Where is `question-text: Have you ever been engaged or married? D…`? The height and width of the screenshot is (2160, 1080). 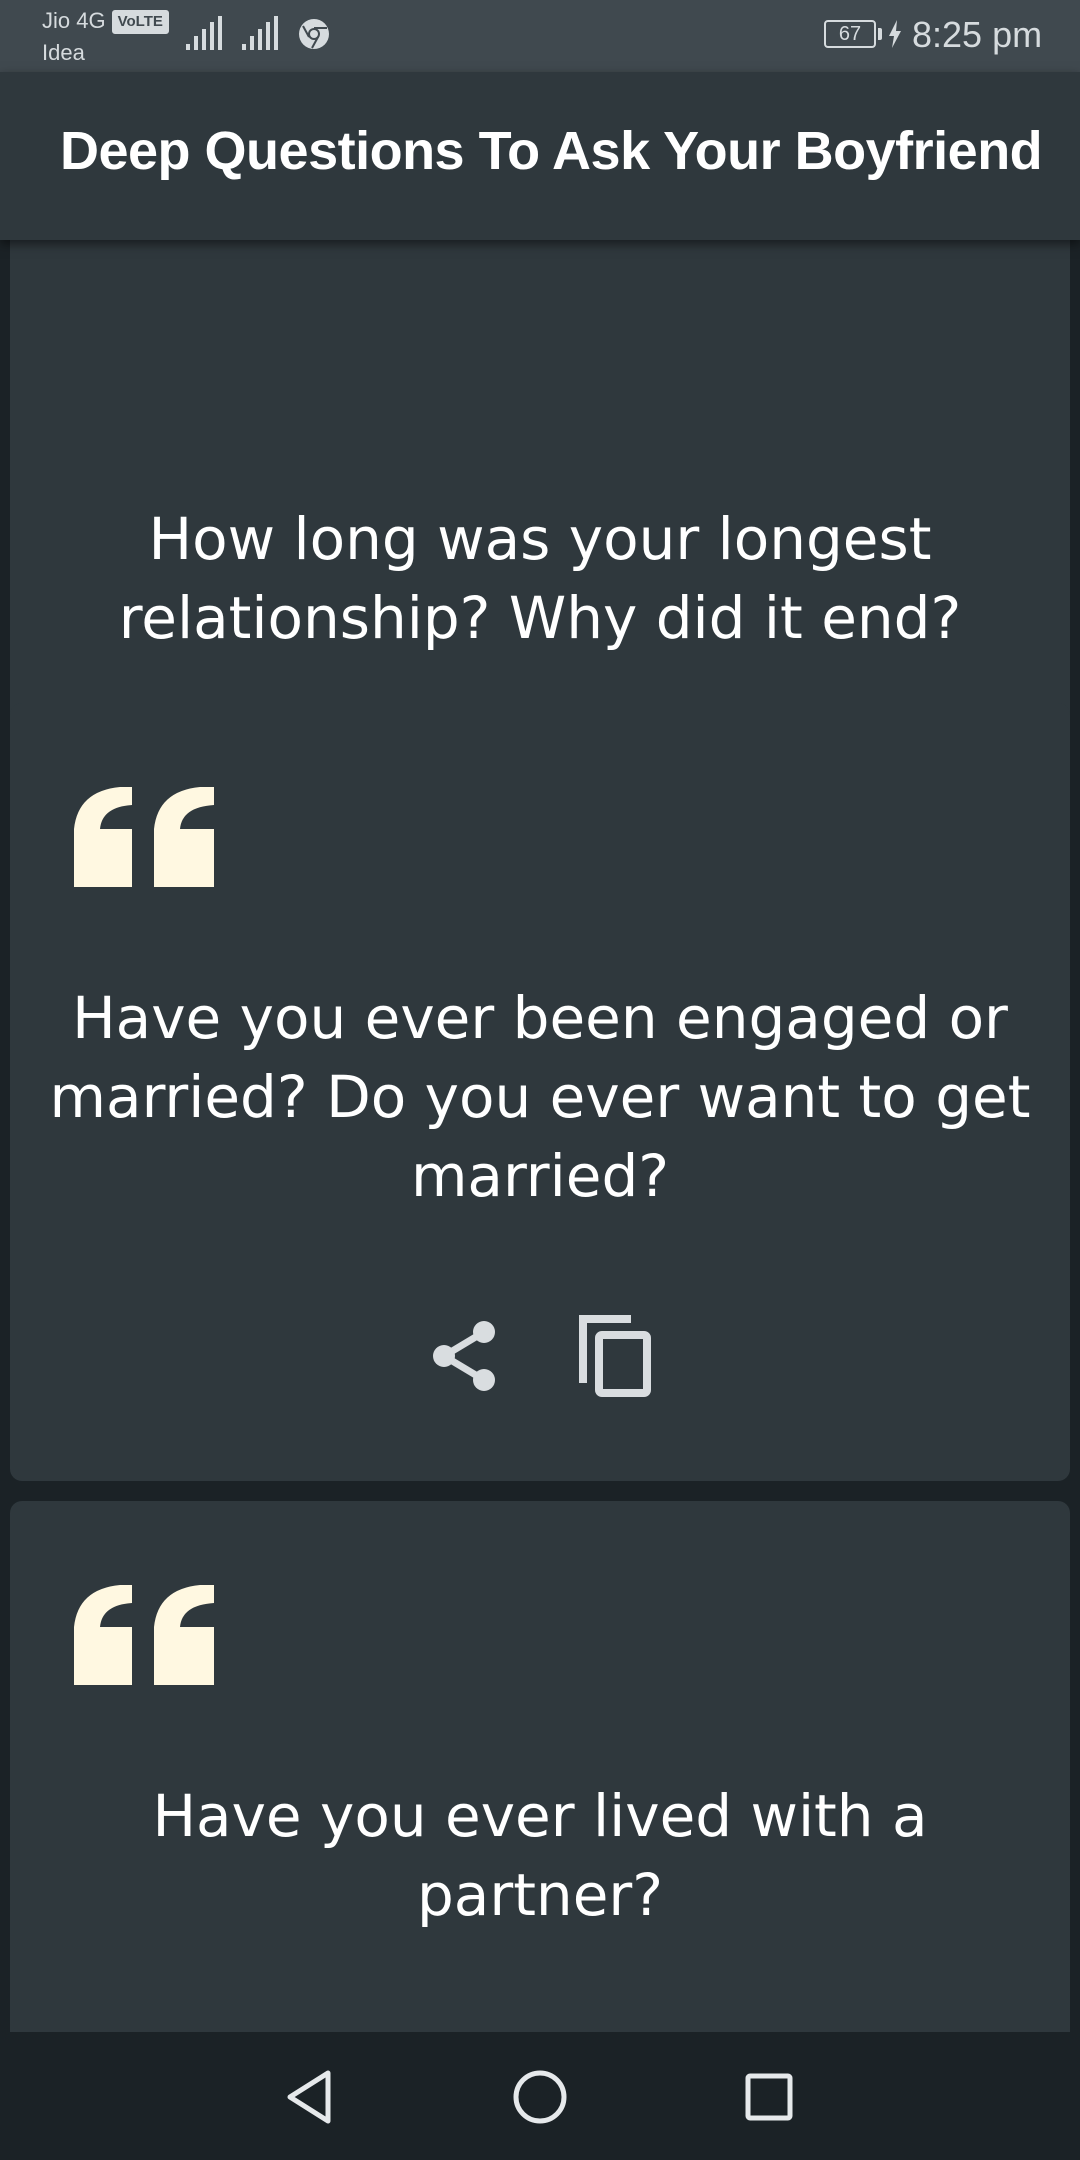
question-text: Have you ever been engaged or married? D… is located at coordinates (540, 1097).